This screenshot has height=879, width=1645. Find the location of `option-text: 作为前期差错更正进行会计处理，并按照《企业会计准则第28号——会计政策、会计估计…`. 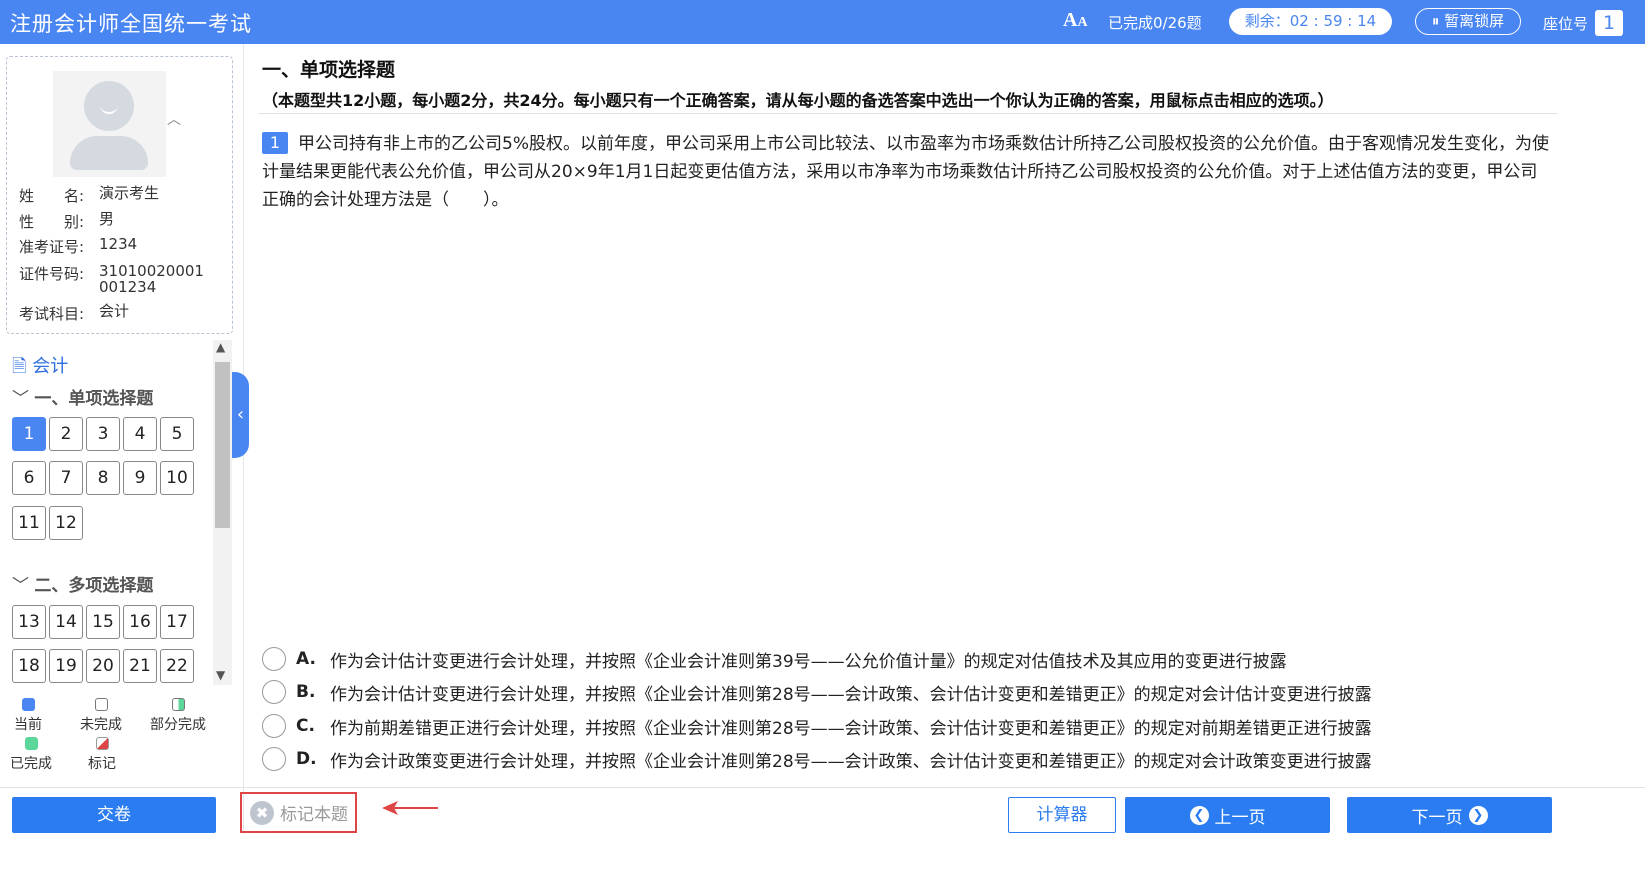

option-text: 作为前期差错更正进行会计处理，并按照《企业会计准则第28号——会计政策、会计估计… is located at coordinates (851, 728).